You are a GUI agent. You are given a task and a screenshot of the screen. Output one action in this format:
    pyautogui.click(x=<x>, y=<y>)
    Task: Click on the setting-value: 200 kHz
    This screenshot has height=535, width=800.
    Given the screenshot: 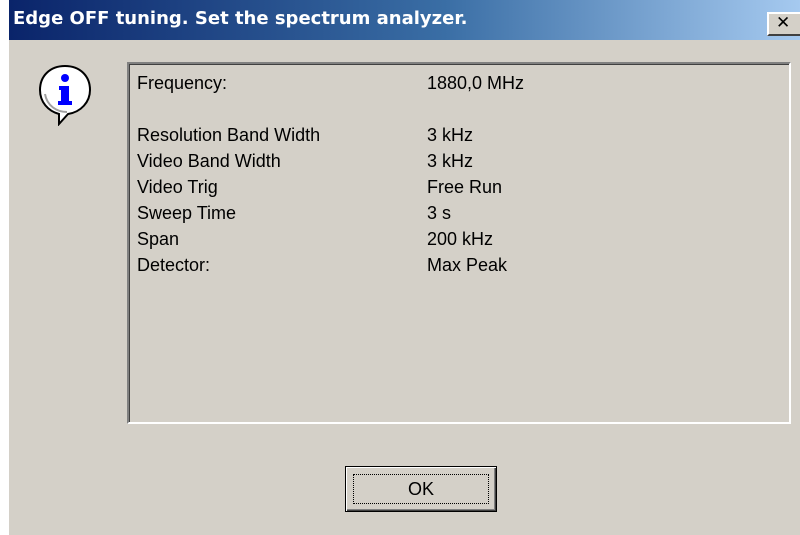 What is the action you would take?
    pyautogui.click(x=460, y=239)
    